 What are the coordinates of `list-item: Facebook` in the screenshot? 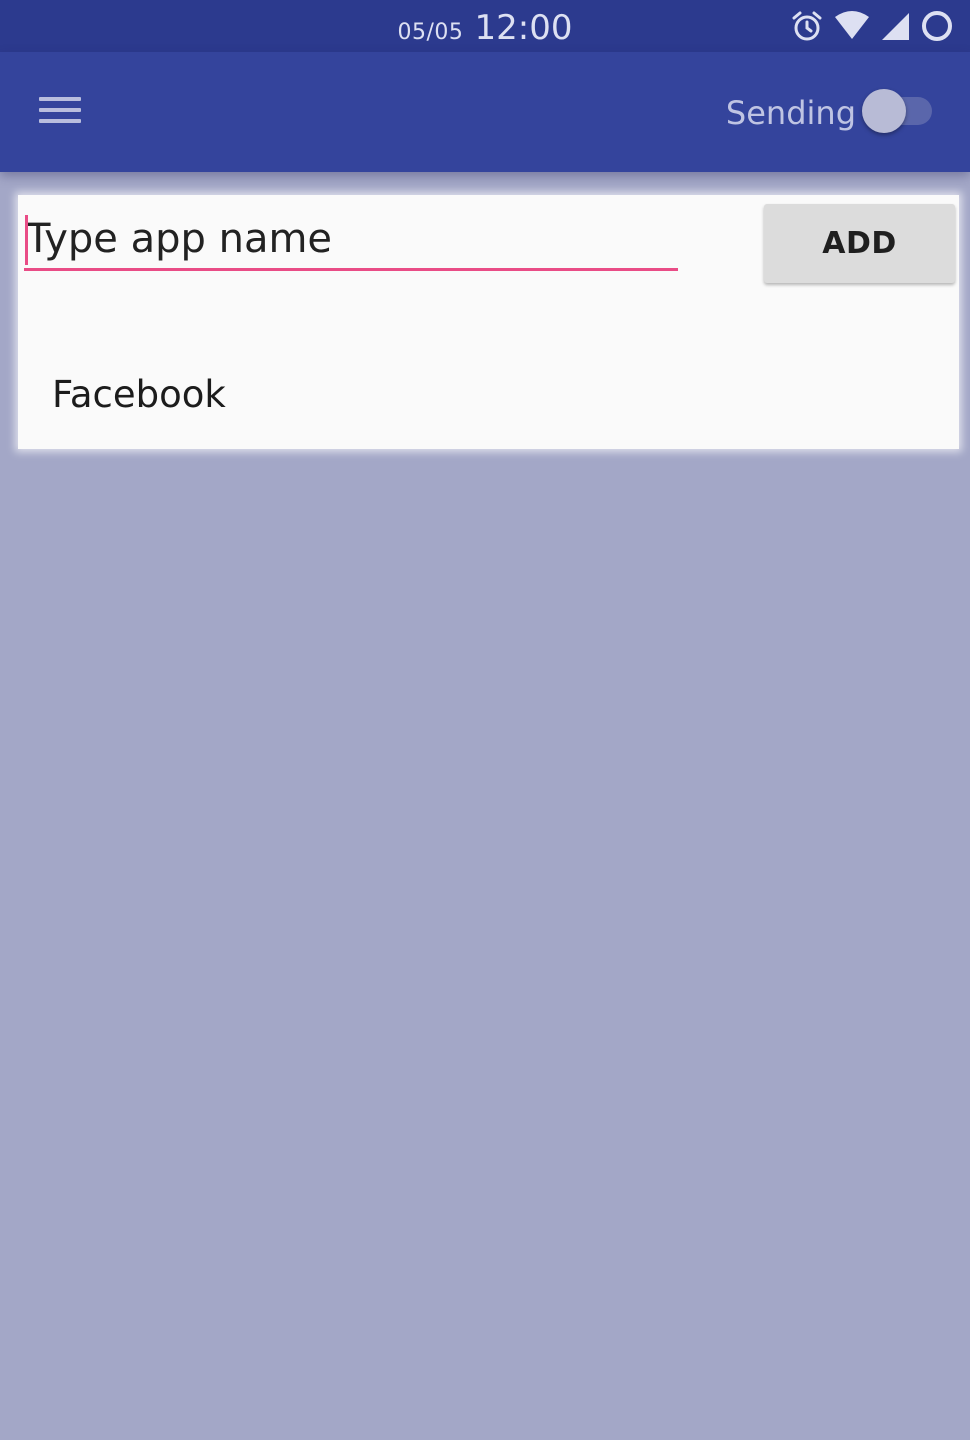 It's located at (488, 395).